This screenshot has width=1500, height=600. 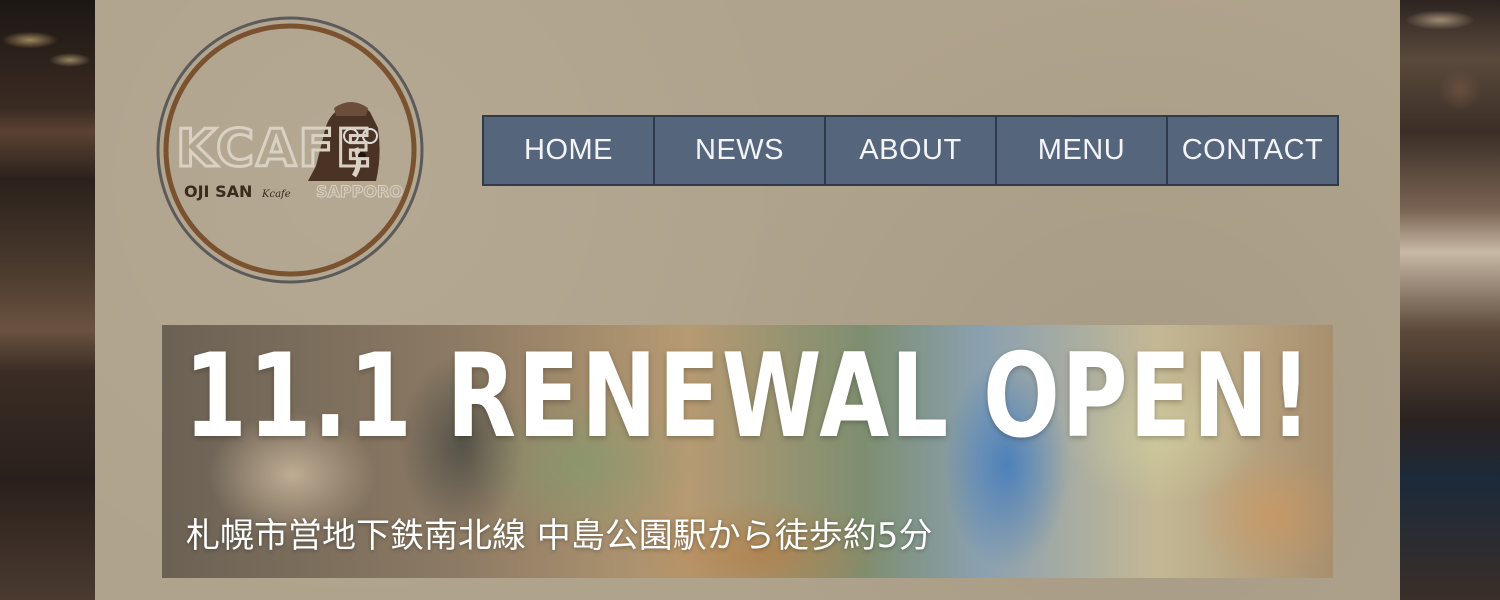 I want to click on site-logo: KCAFE OJI SAN Kcafe SAPPORO, so click(x=290, y=150).